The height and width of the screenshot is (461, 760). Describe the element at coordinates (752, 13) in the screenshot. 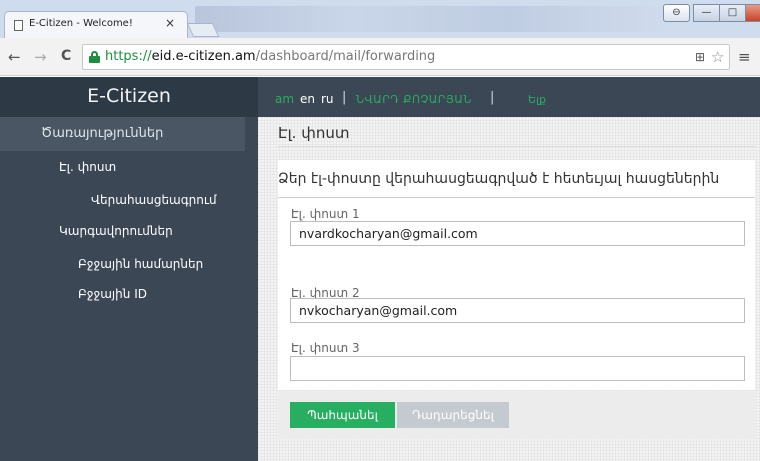

I see `close-window-button: x` at that location.